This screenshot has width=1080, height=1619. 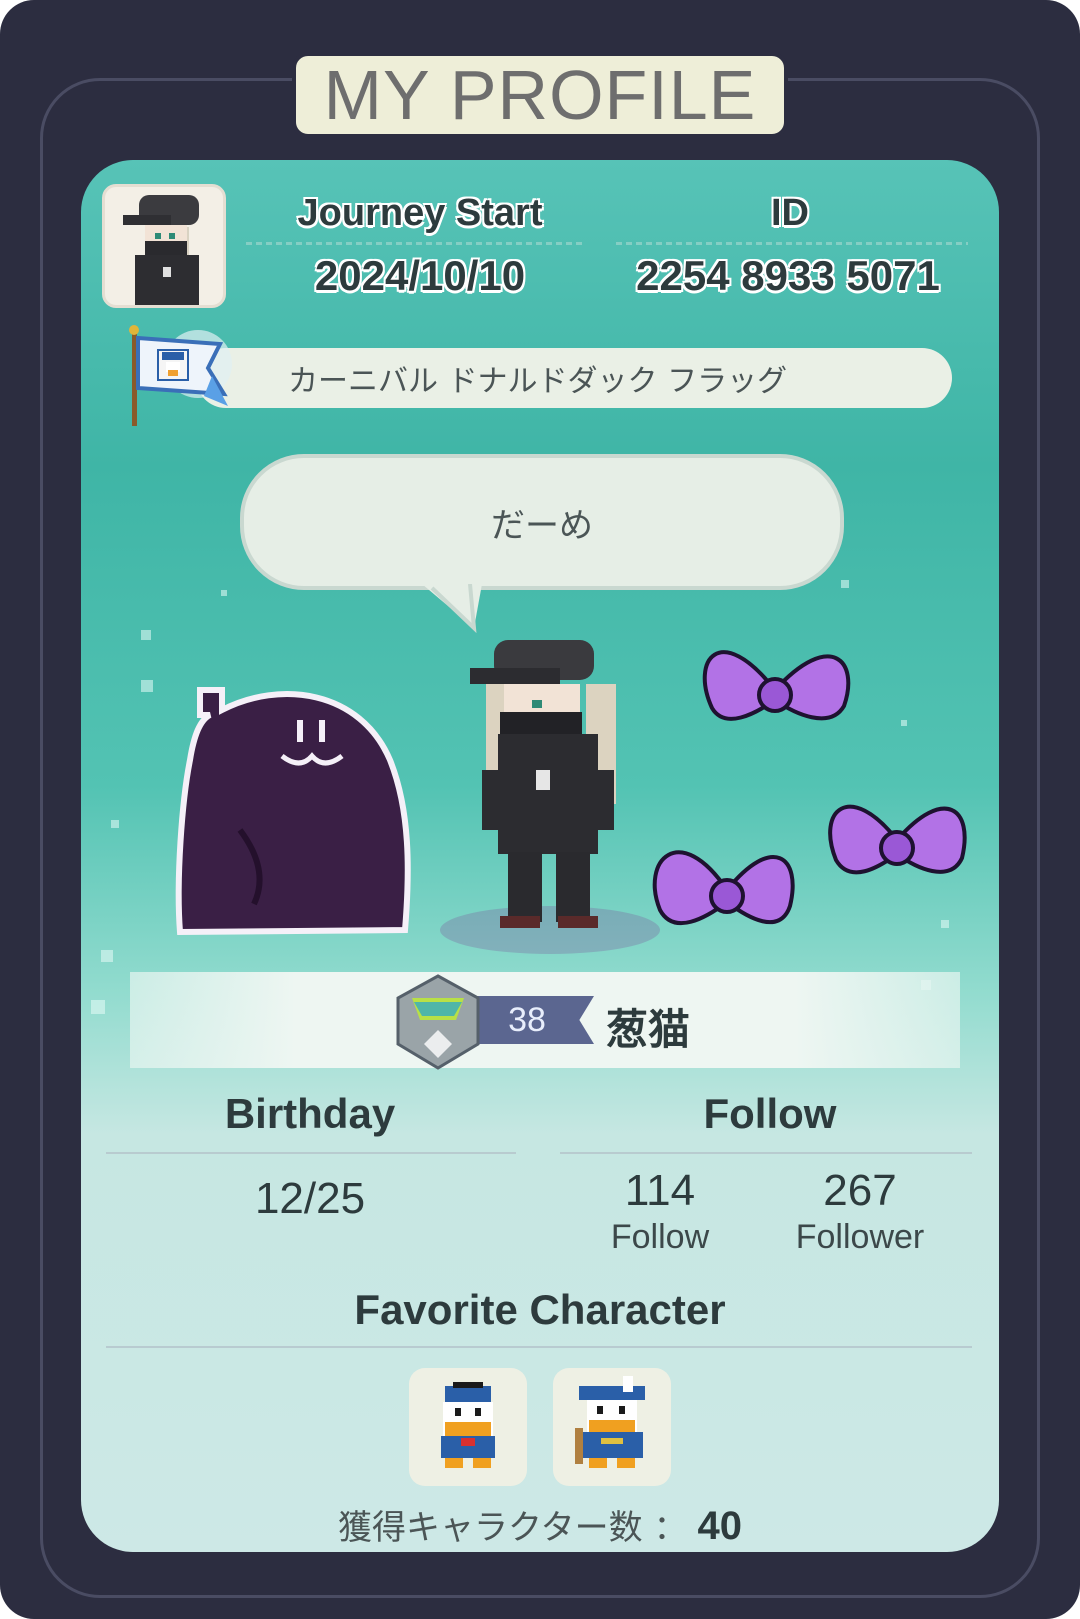 I want to click on follower-sub-label: Follower, so click(x=860, y=1237).